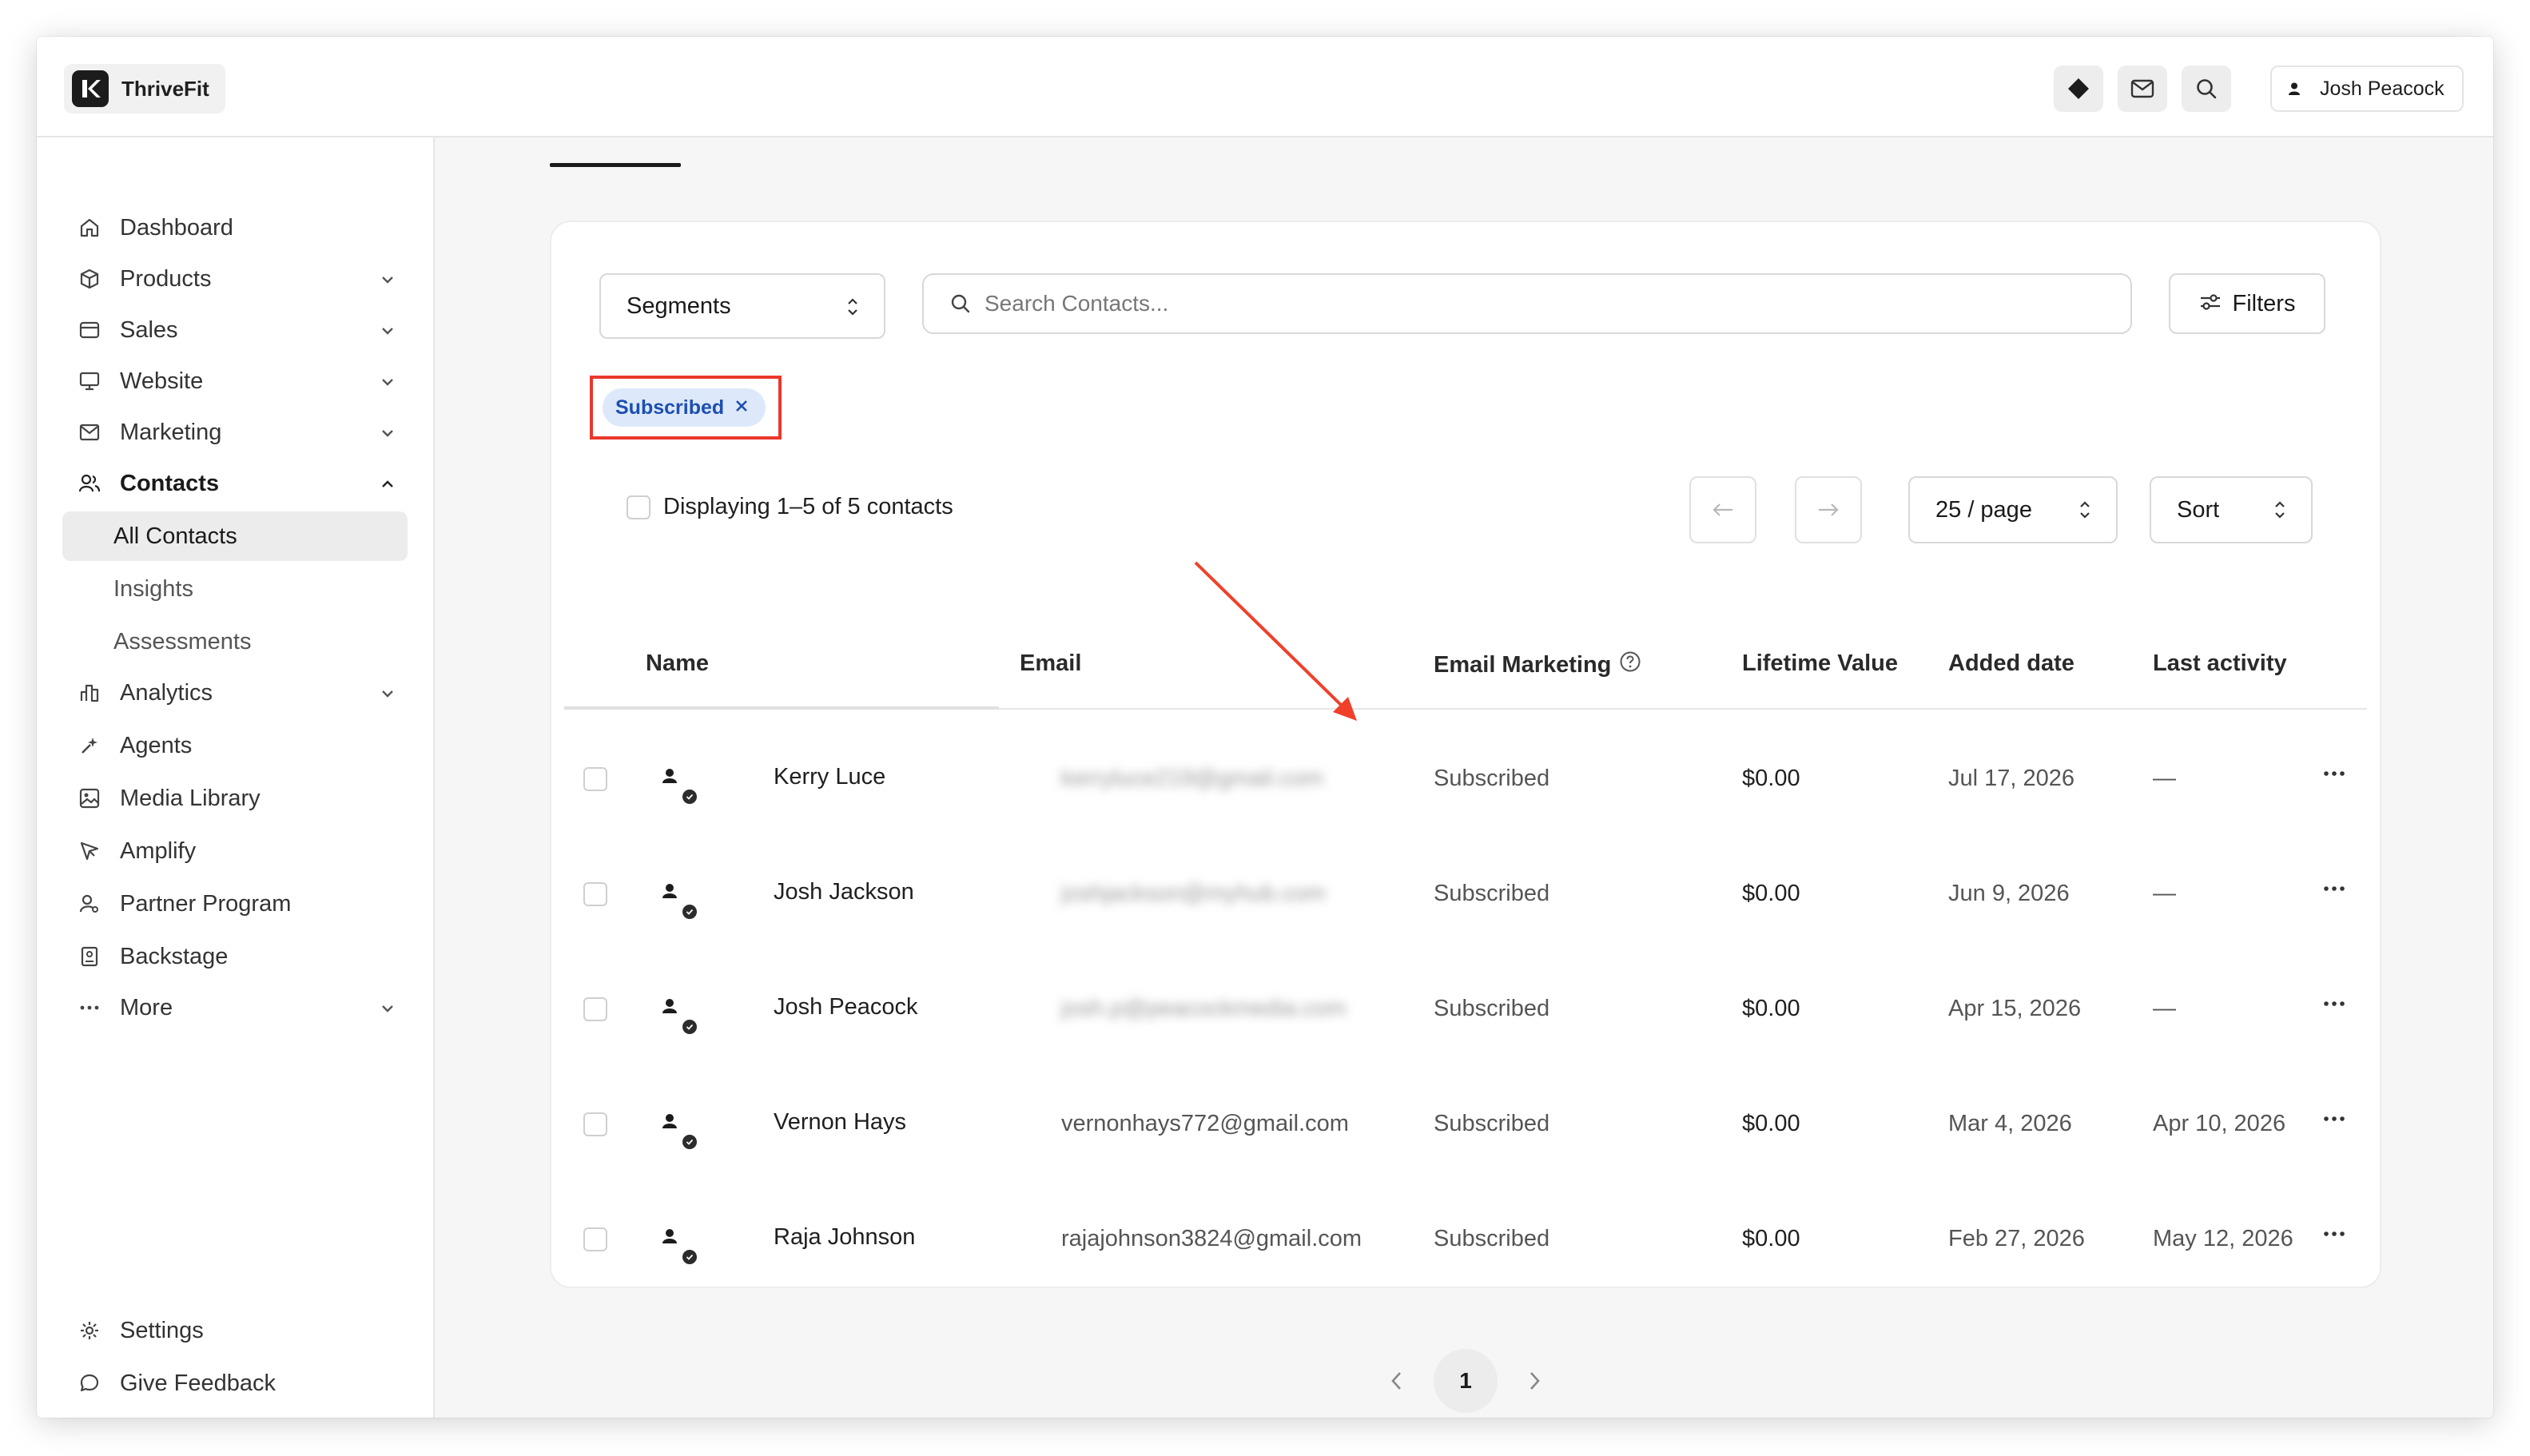  What do you see at coordinates (2382, 88) in the screenshot?
I see `user-name: Josh Peacock` at bounding box center [2382, 88].